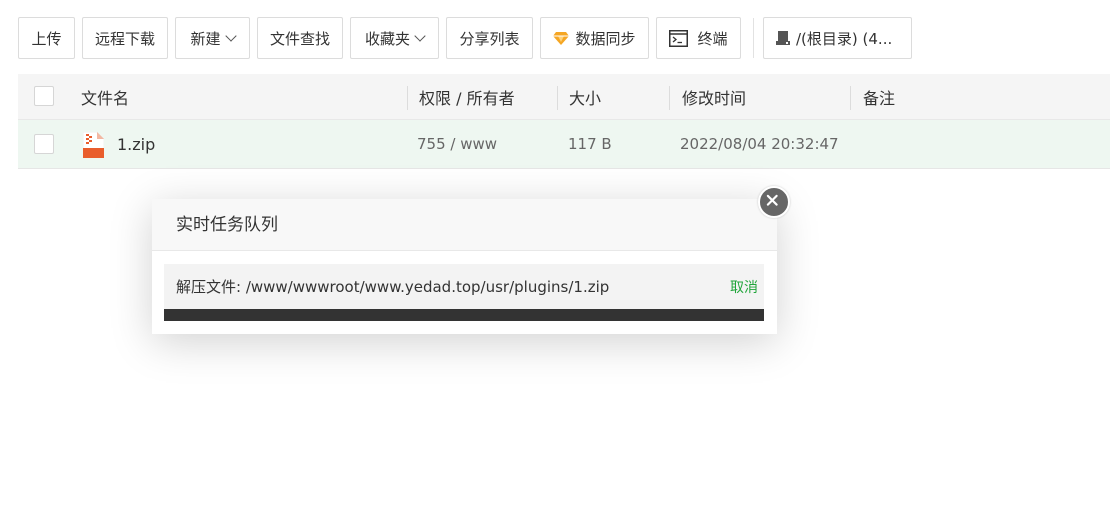 The image size is (1110, 507). What do you see at coordinates (744, 287) in the screenshot?
I see `cancel-task-link: 取消` at bounding box center [744, 287].